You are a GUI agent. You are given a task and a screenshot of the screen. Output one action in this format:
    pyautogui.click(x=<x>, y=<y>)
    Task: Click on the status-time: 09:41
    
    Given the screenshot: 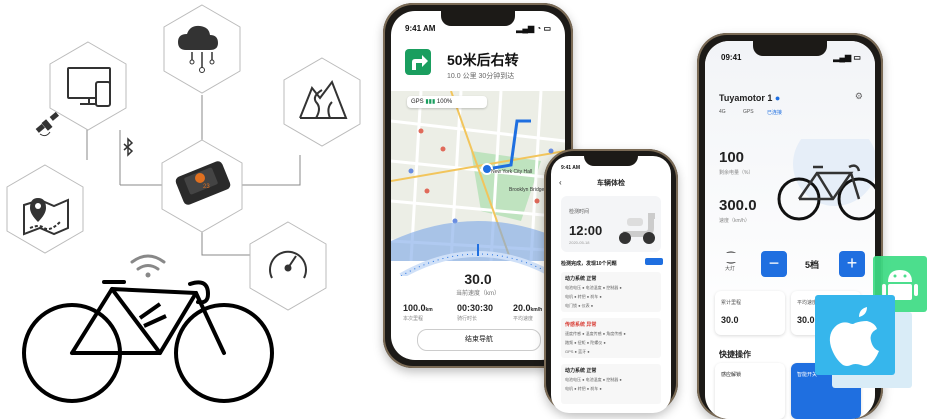 What is the action you would take?
    pyautogui.click(x=731, y=57)
    